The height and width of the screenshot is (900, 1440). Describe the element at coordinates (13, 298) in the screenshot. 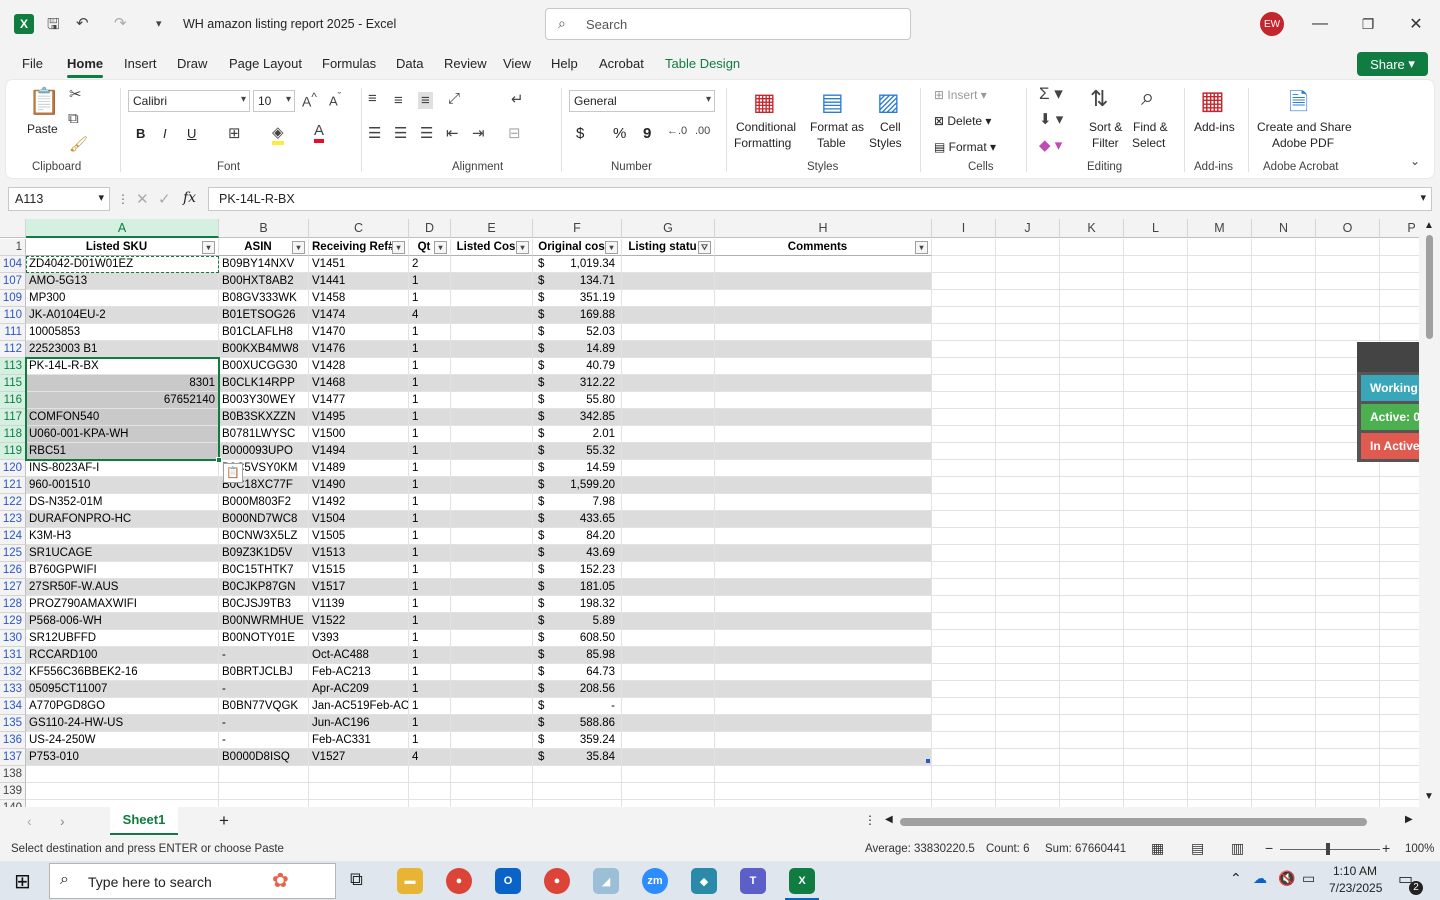

I see `row-header: 109` at that location.